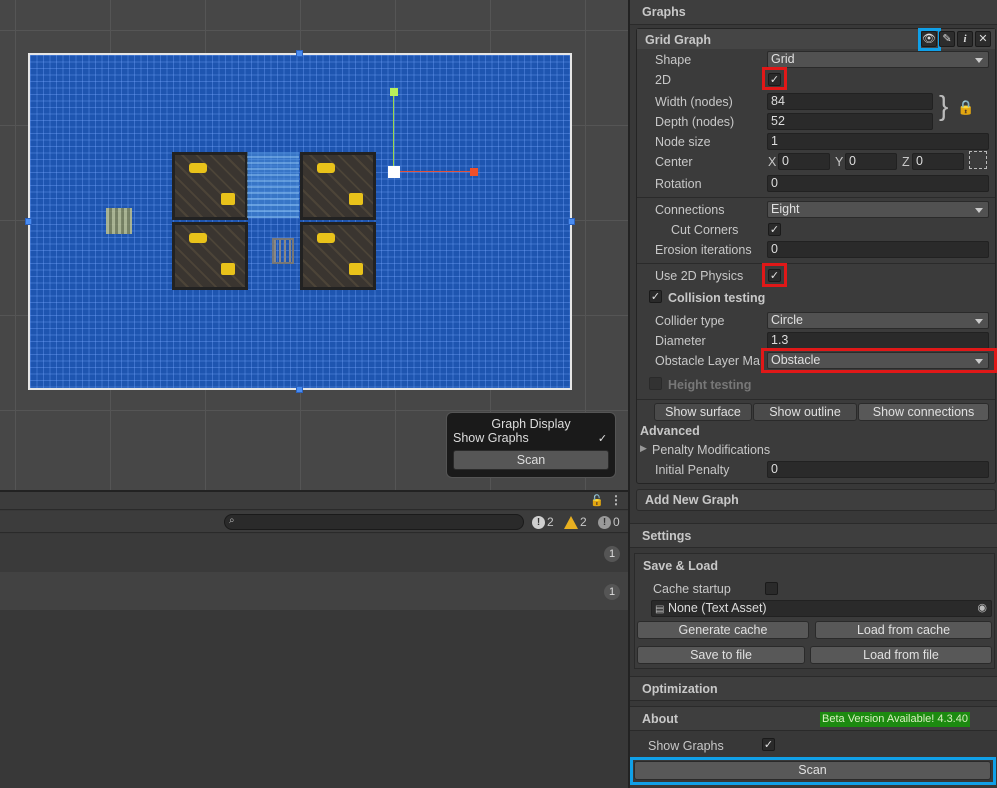  Describe the element at coordinates (878, 469) in the screenshot. I see `initial-penalty-field: 0` at that location.